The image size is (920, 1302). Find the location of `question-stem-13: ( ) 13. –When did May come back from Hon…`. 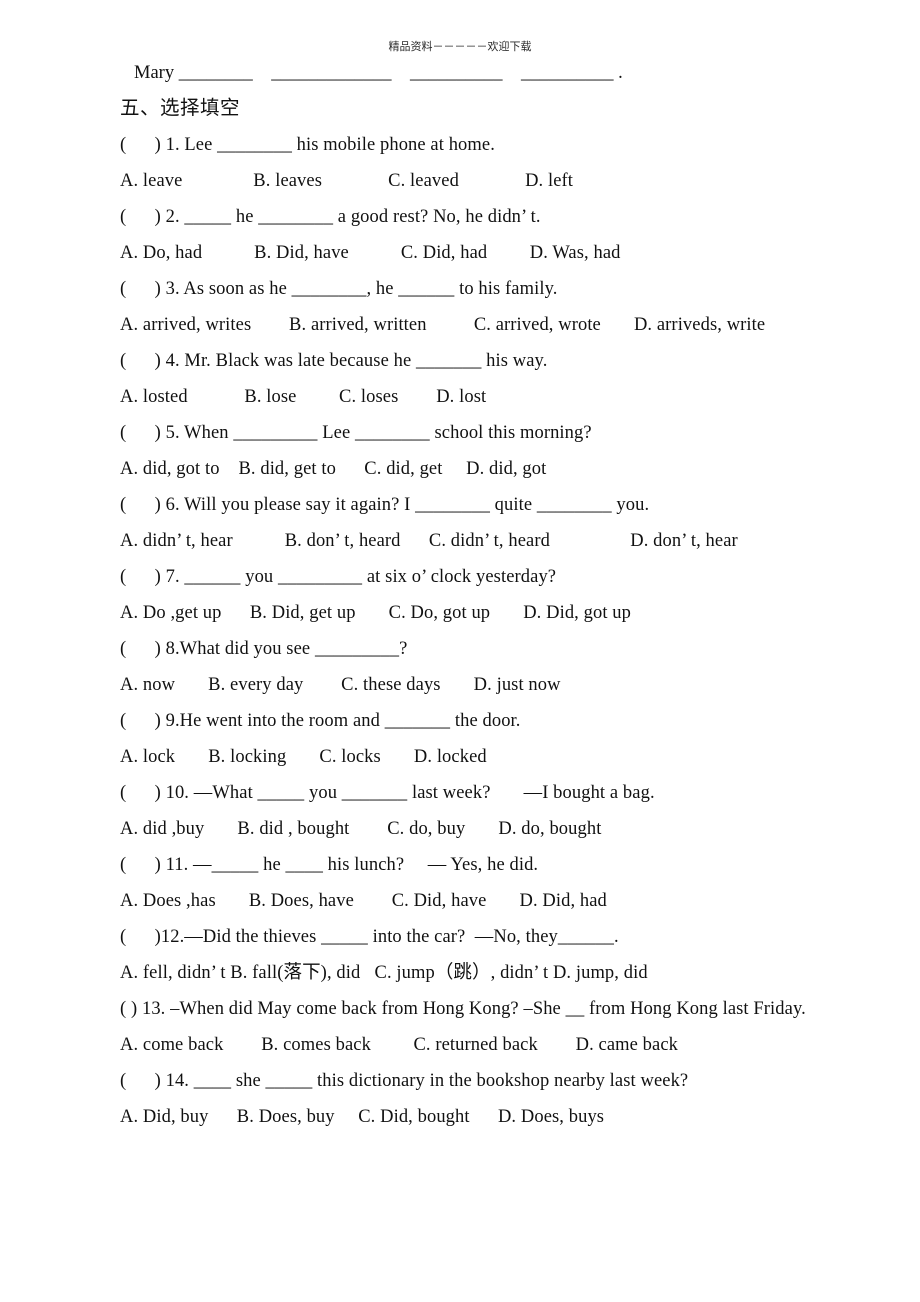

question-stem-13: ( ) 13. –When did May come back from Hon… is located at coordinates (463, 1009).